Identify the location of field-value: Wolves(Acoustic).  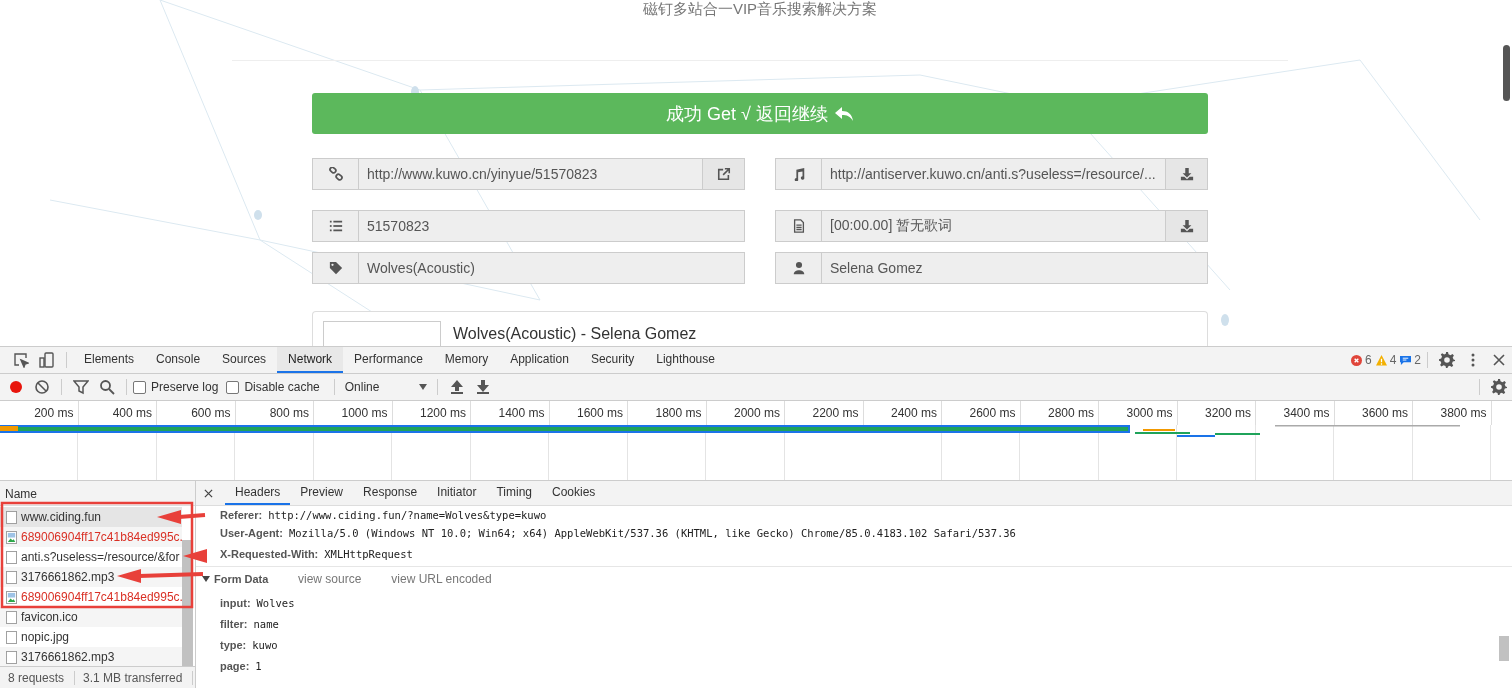
(421, 268).